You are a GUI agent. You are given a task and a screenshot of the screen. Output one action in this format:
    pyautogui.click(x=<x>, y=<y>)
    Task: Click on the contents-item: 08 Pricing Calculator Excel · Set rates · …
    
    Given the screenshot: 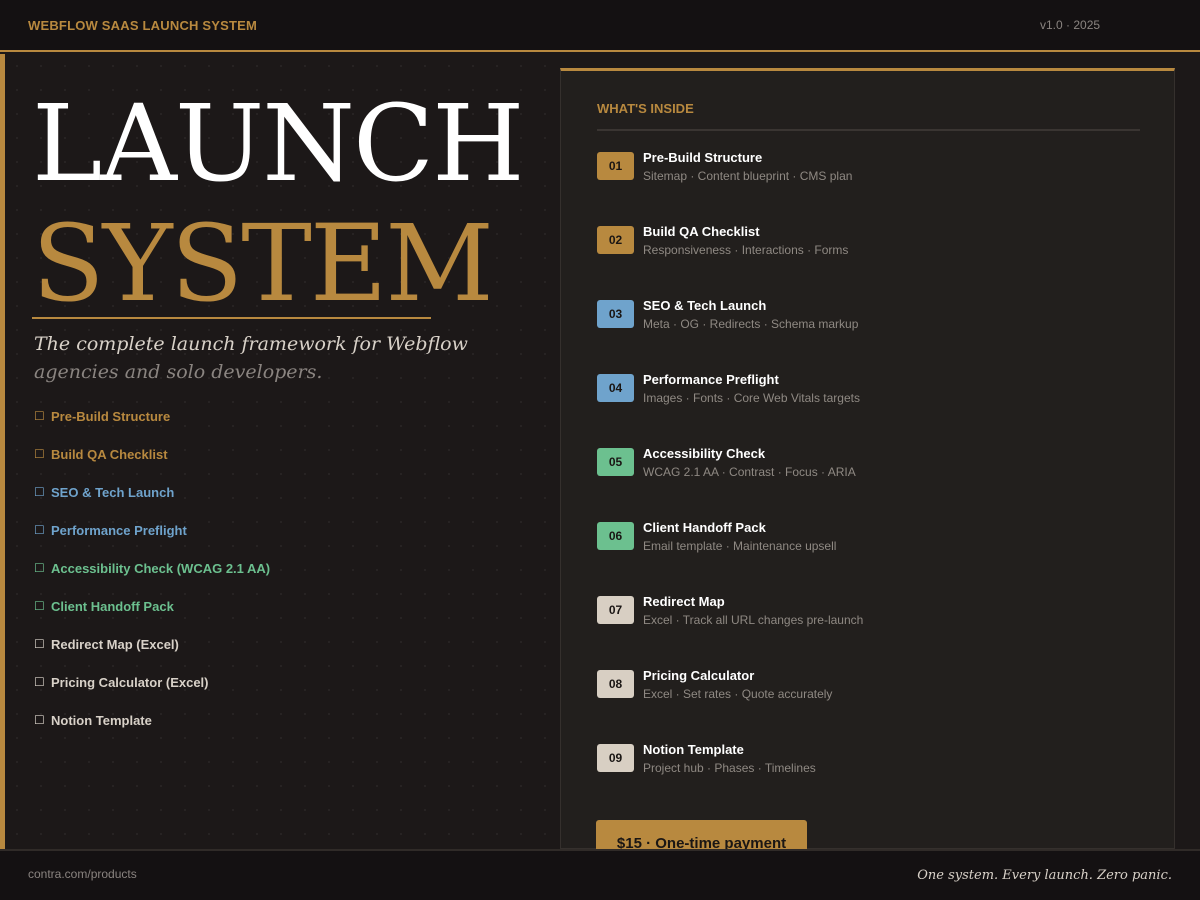 What is the action you would take?
    pyautogui.click(x=877, y=704)
    